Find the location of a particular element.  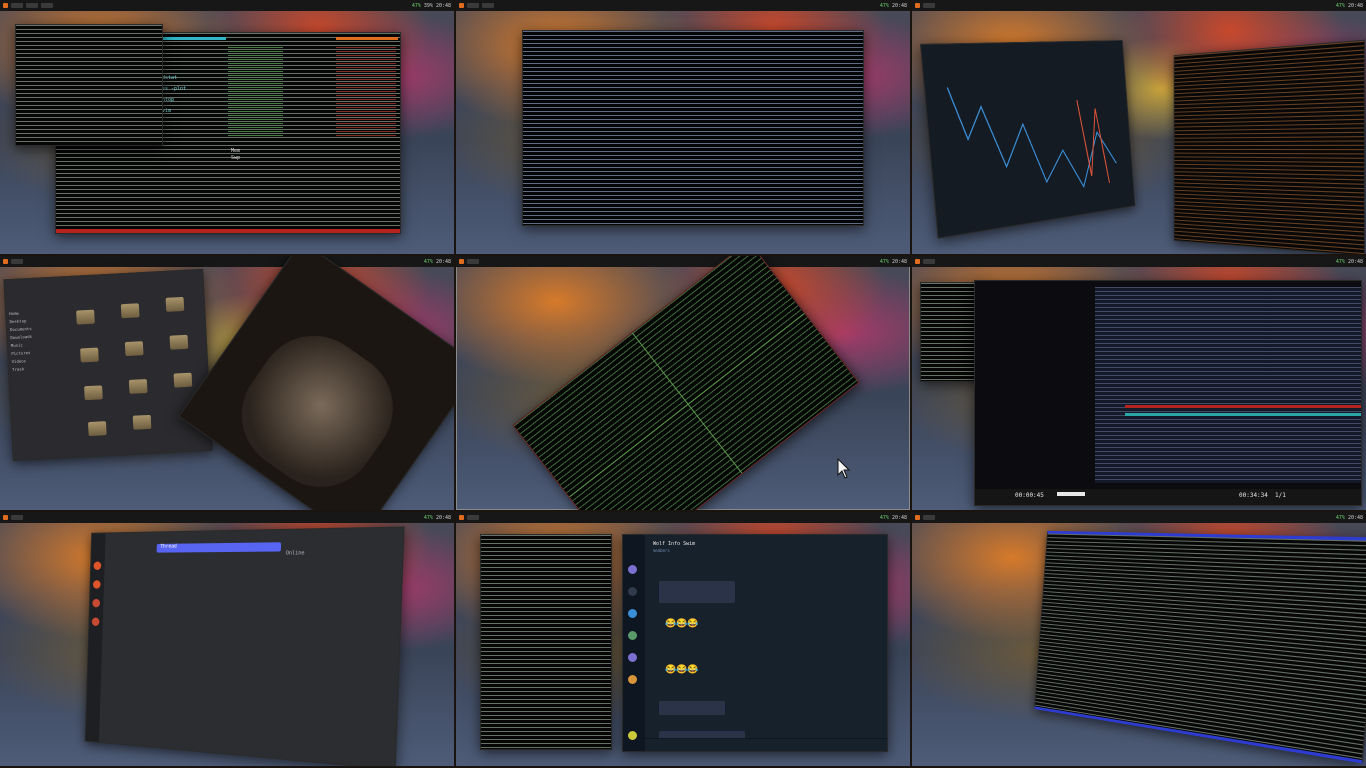

workspace-5: 47% 20:48 is located at coordinates (683, 383).